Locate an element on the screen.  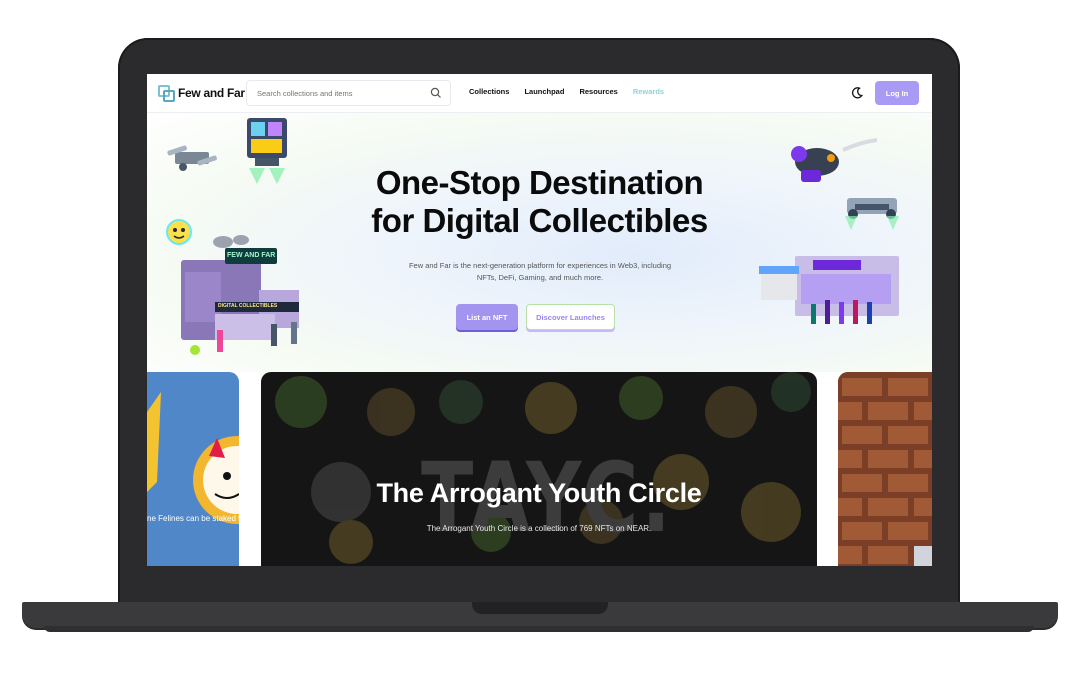
list-nft-button: List an NFT is located at coordinates (487, 317).